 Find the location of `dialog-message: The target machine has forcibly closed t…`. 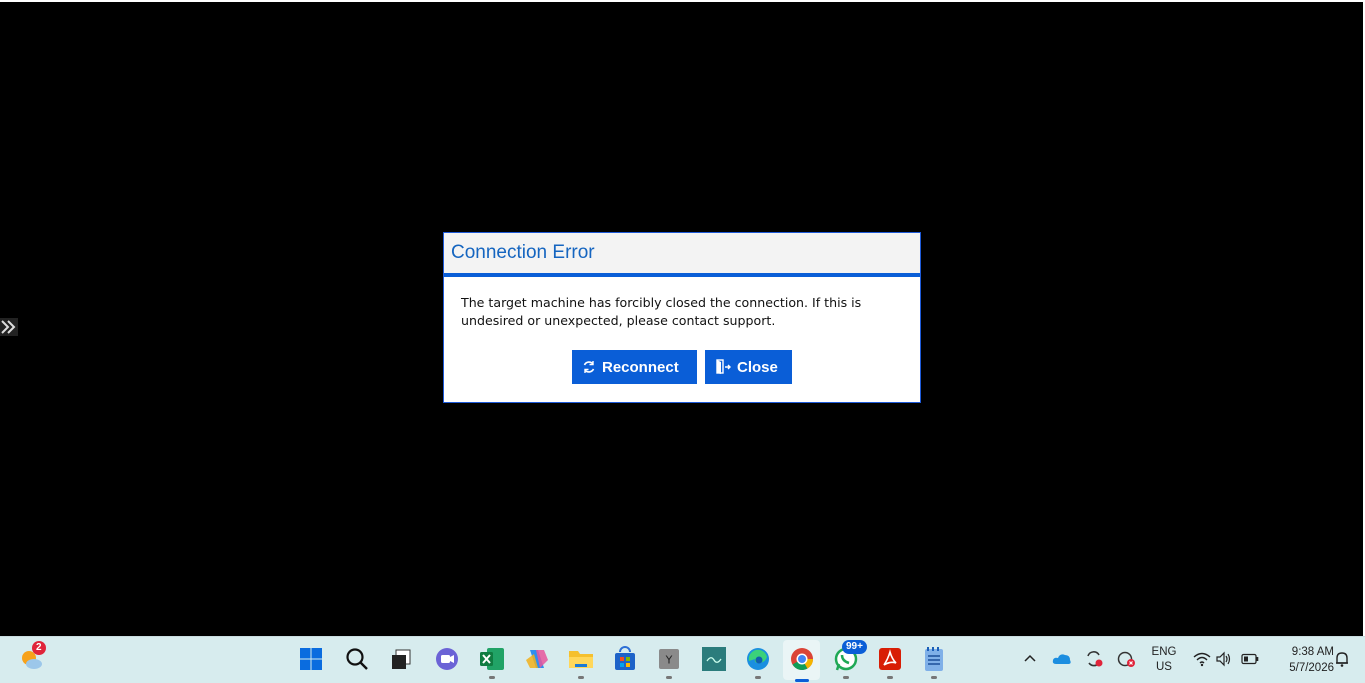

dialog-message: The target machine has forcibly closed t… is located at coordinates (661, 311).